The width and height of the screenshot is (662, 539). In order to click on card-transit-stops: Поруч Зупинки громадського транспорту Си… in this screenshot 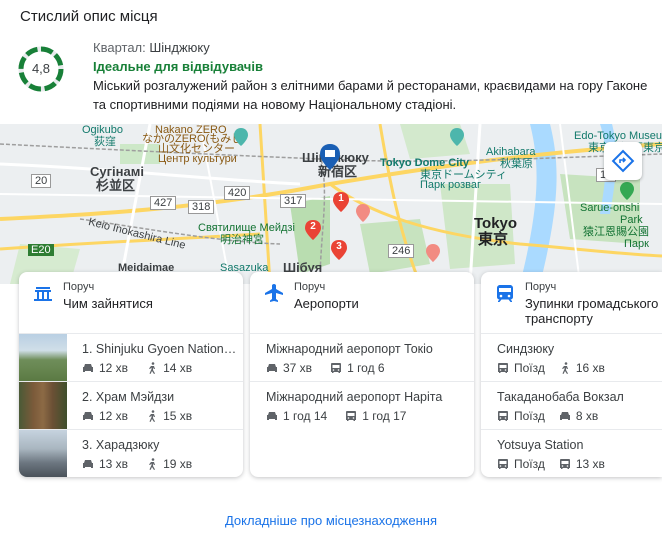, I will do `click(571, 374)`.